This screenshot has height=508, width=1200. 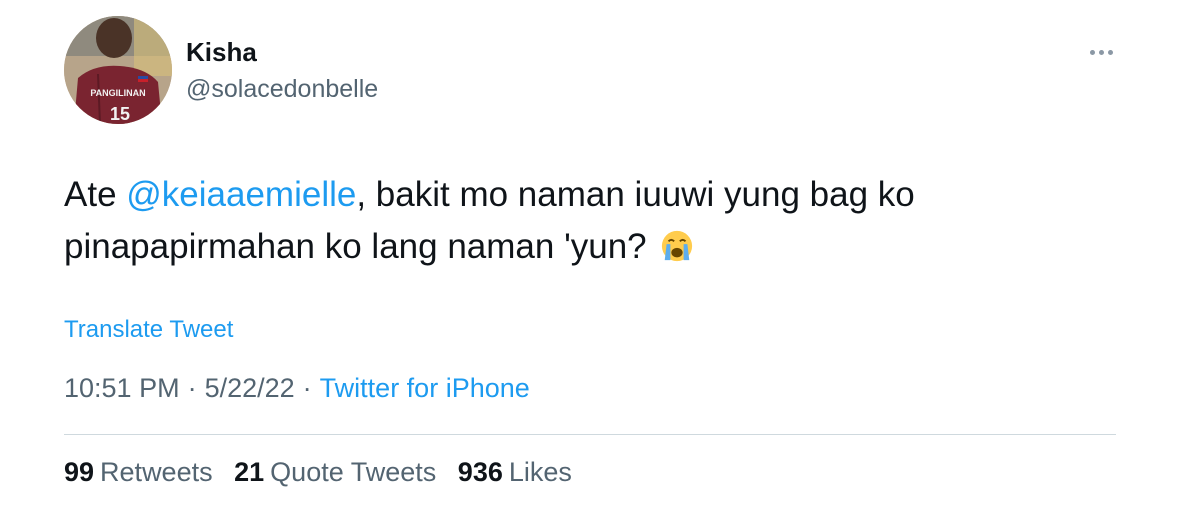 I want to click on mention-link: @keiaaemielle, so click(x=241, y=194).